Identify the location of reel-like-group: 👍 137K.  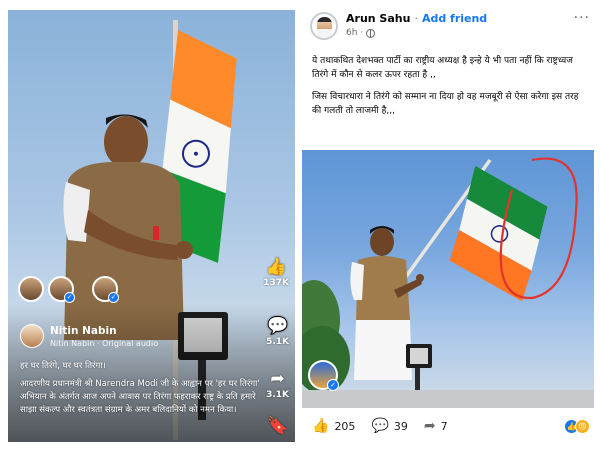
(276, 272).